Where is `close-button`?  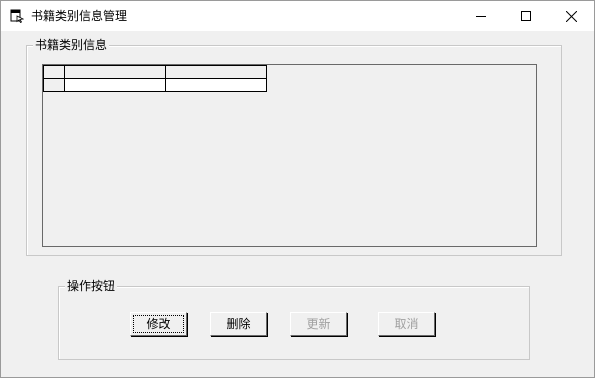
close-button is located at coordinates (571, 16).